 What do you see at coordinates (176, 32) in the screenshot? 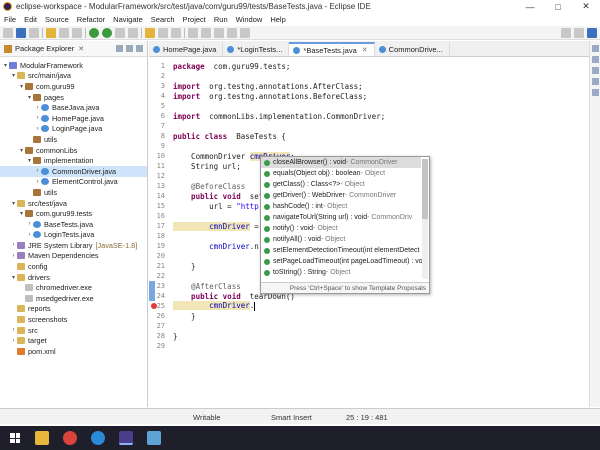
I see `new-class-icon` at bounding box center [176, 32].